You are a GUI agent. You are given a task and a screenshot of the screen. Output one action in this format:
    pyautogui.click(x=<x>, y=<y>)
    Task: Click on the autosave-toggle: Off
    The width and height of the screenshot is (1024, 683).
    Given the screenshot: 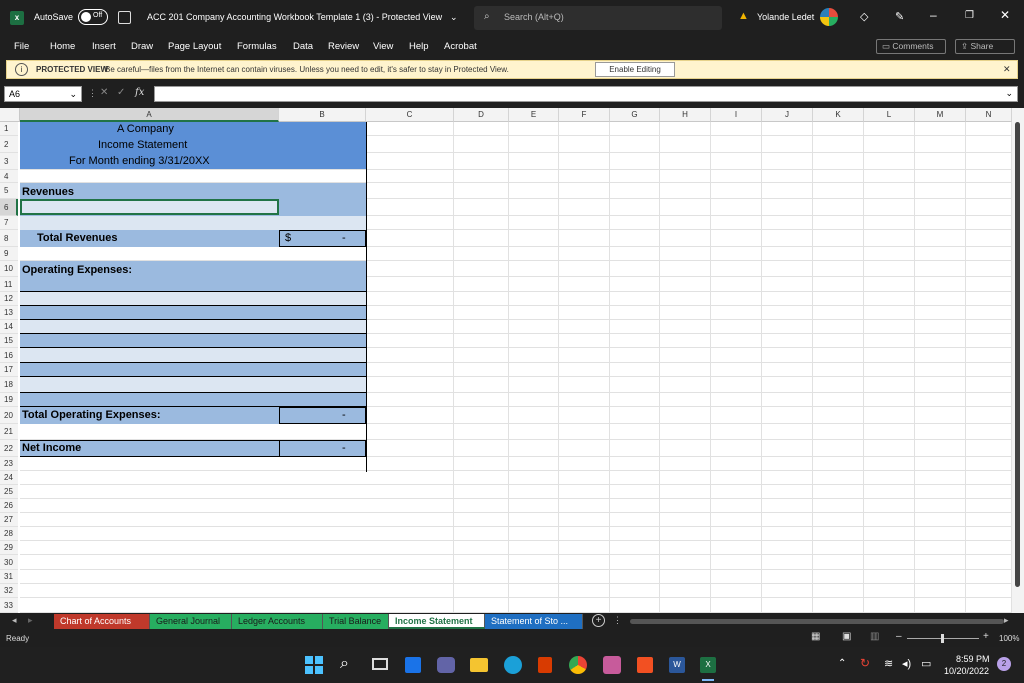 What is the action you would take?
    pyautogui.click(x=93, y=17)
    